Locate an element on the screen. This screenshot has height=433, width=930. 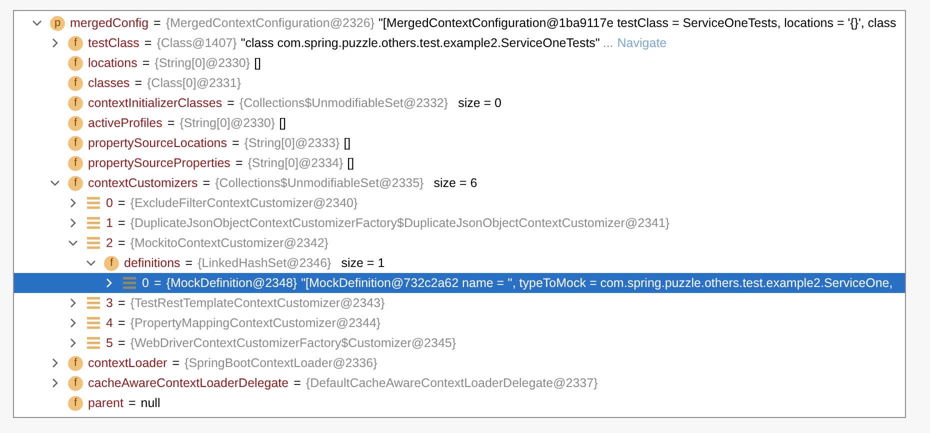
collection-size: size = 6 is located at coordinates (456, 183).